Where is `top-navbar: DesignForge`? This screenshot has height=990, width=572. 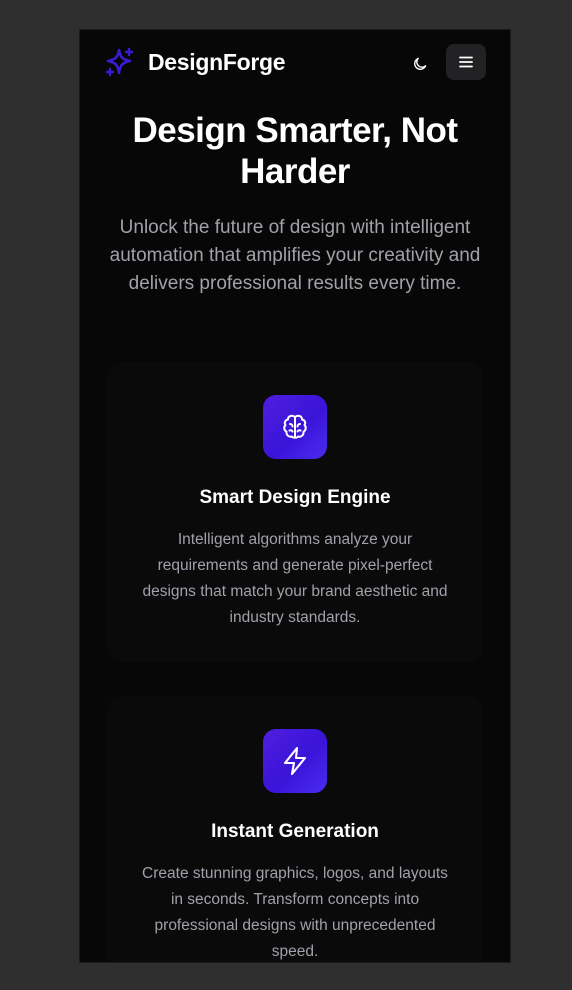
top-navbar: DesignForge is located at coordinates (295, 62).